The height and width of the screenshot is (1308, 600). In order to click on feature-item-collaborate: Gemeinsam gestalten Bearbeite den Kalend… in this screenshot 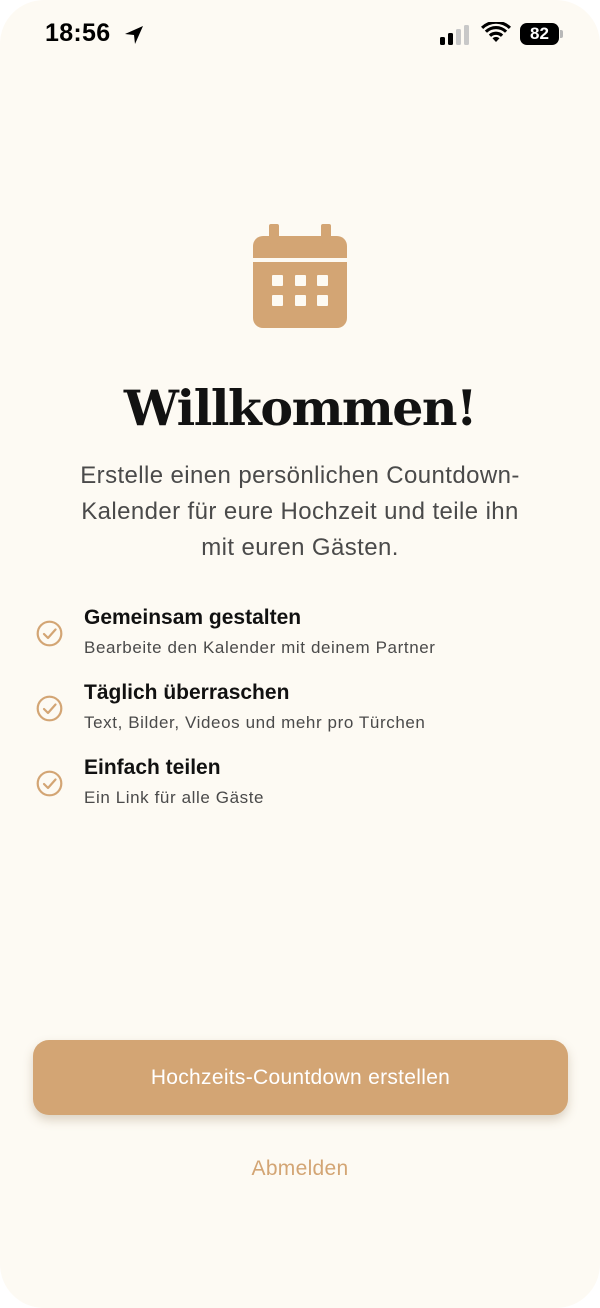, I will do `click(306, 641)`.